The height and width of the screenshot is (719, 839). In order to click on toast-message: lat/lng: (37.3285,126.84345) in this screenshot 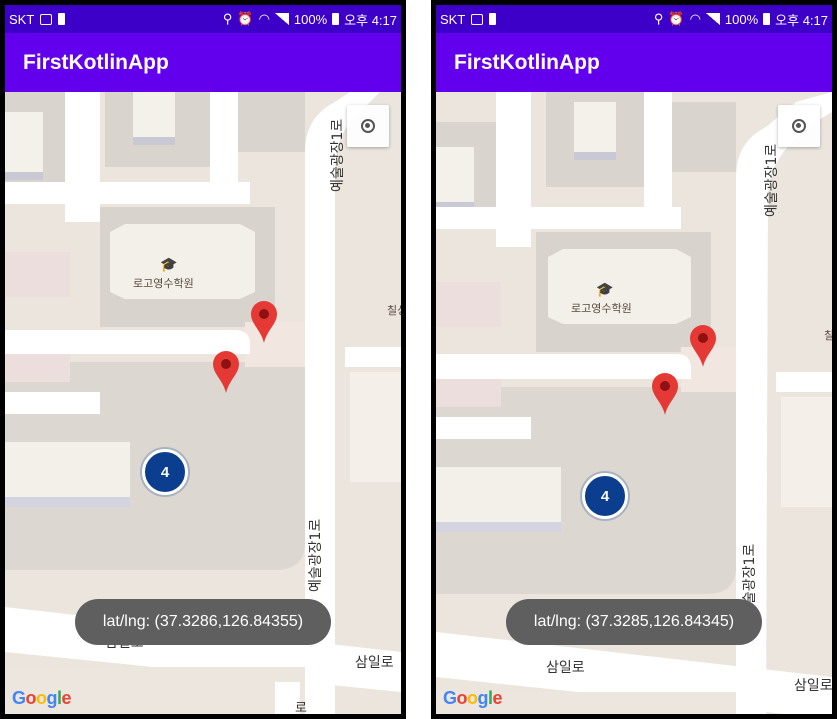, I will do `click(634, 622)`.